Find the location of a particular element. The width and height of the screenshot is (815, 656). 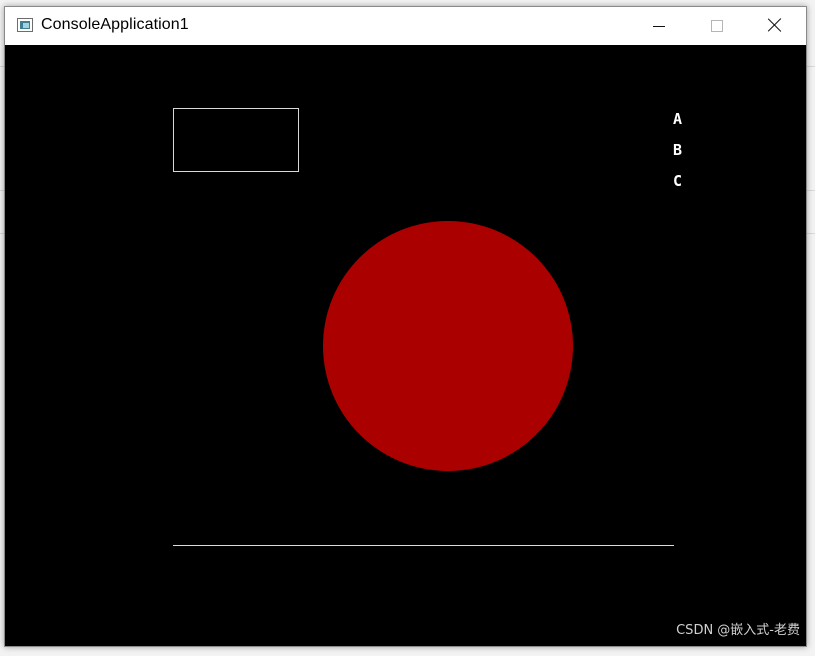

minimize-button is located at coordinates (658, 26).